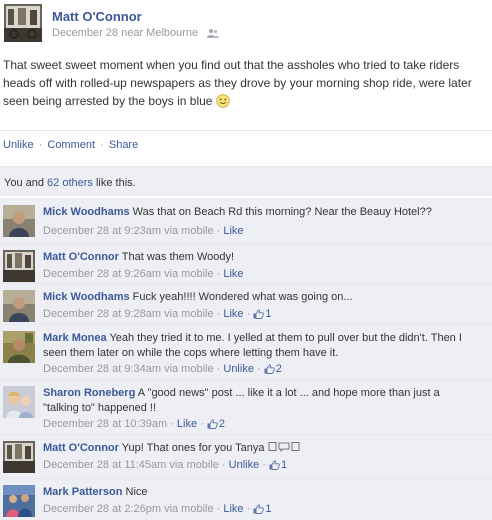 The width and height of the screenshot is (492, 520). What do you see at coordinates (178, 257) in the screenshot?
I see `comment-text: That was them Woody!` at bounding box center [178, 257].